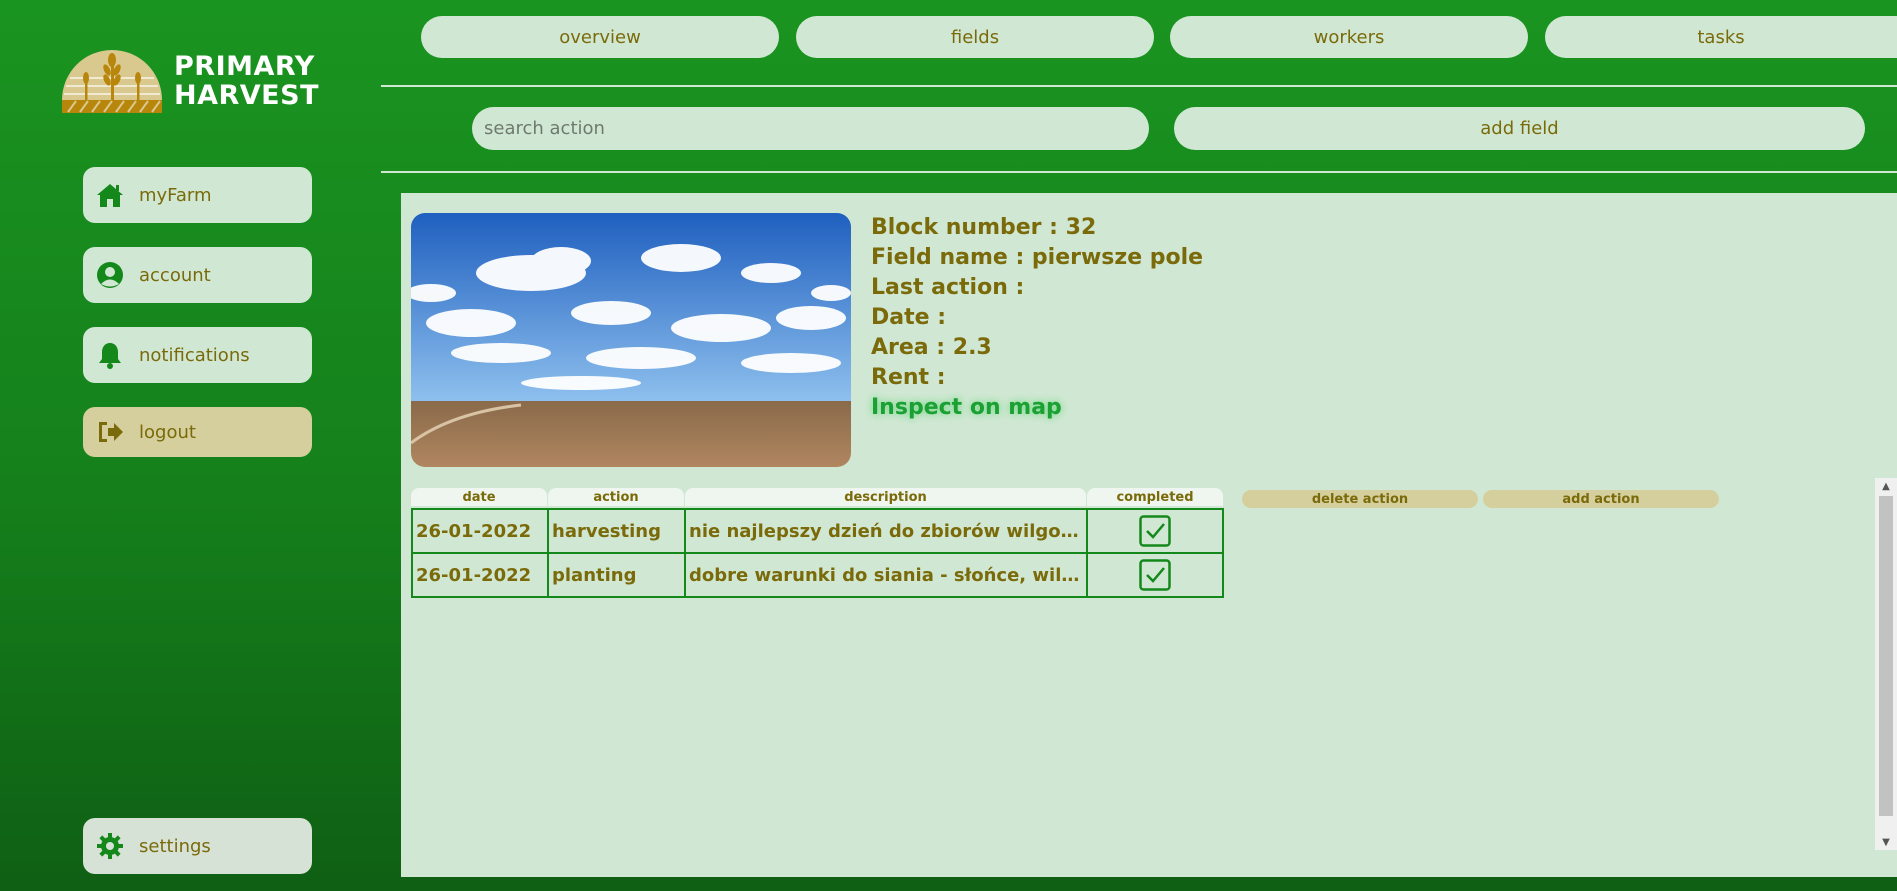 The image size is (1897, 891). I want to click on sidebar-item-logout: logout, so click(197, 432).